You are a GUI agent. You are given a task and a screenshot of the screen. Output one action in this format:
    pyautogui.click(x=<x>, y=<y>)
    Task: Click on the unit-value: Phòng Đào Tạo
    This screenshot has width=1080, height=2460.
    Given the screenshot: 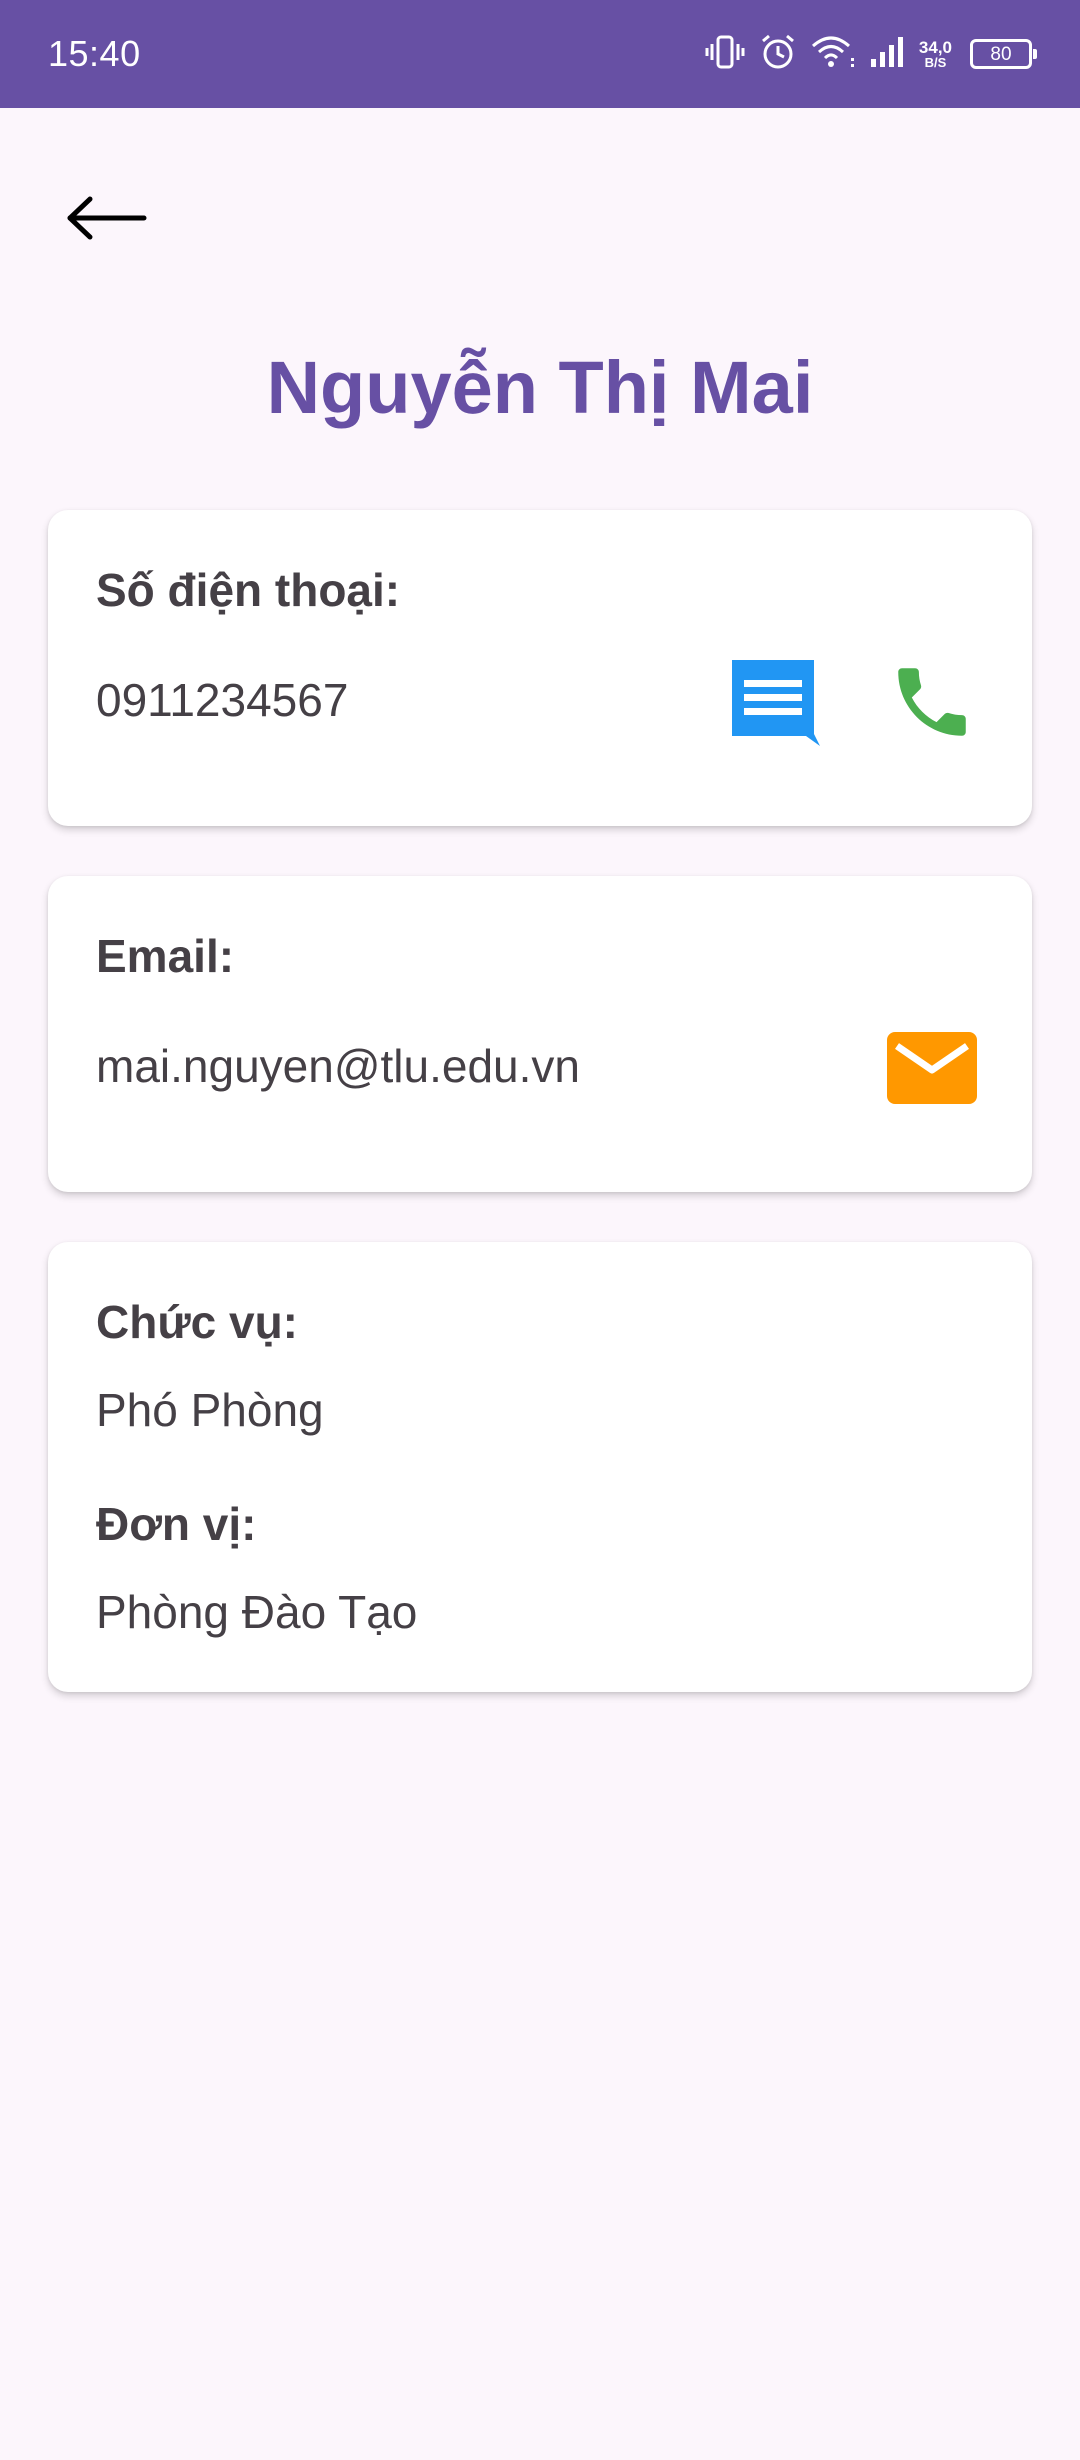 What is the action you would take?
    pyautogui.click(x=257, y=1612)
    